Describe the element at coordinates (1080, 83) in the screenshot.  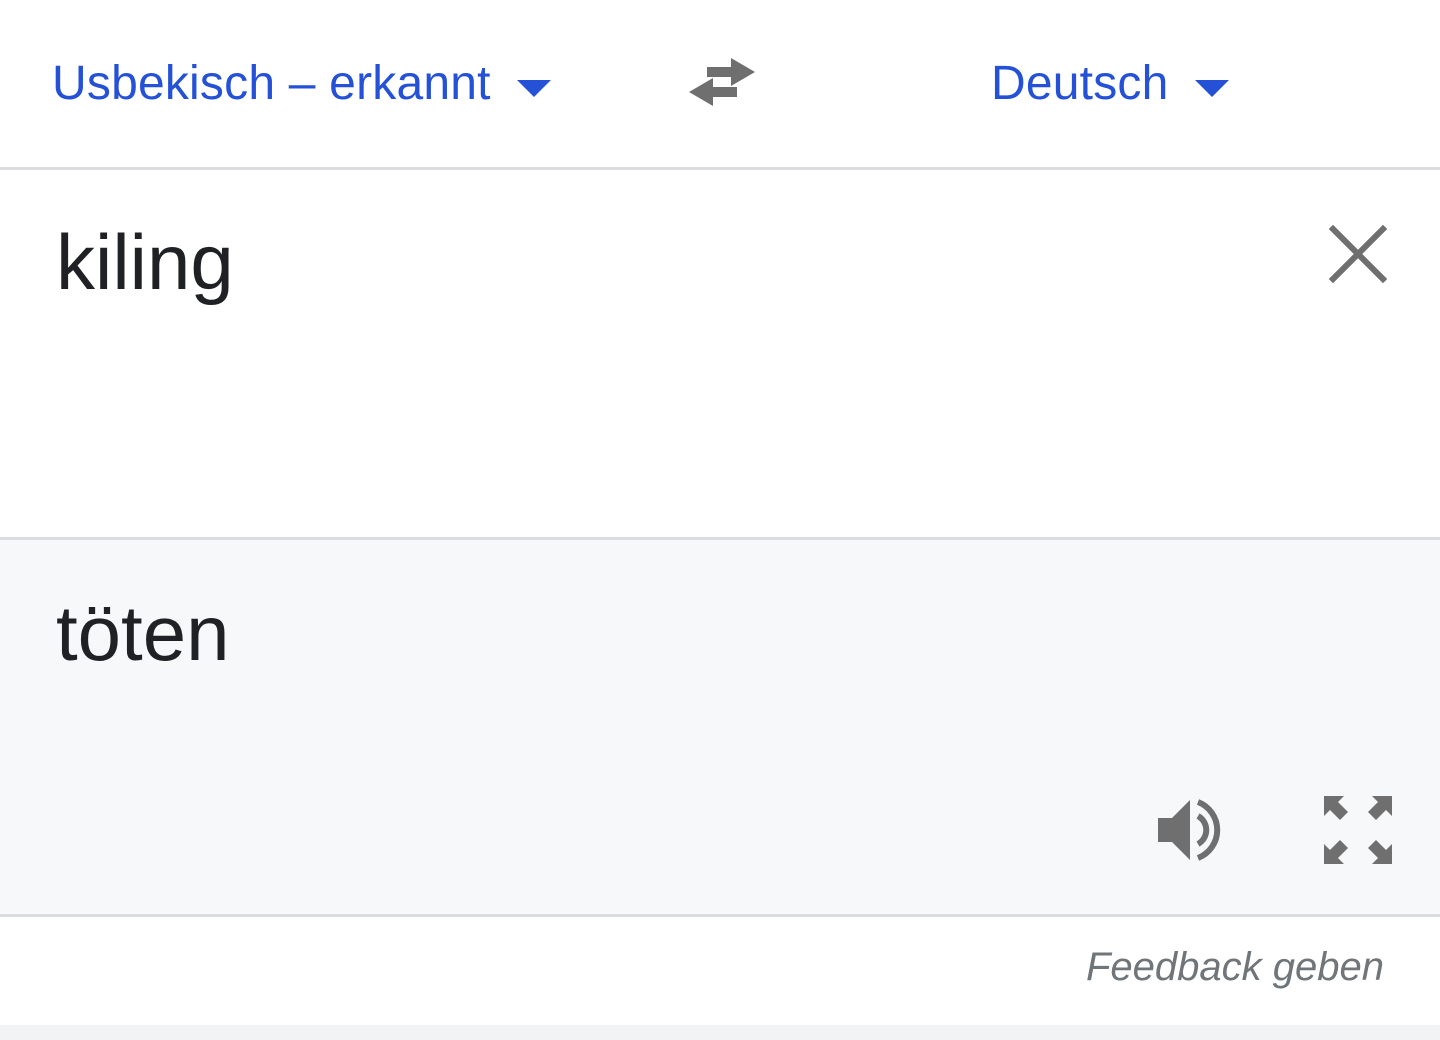
I see `target-language-label: Deutsch` at that location.